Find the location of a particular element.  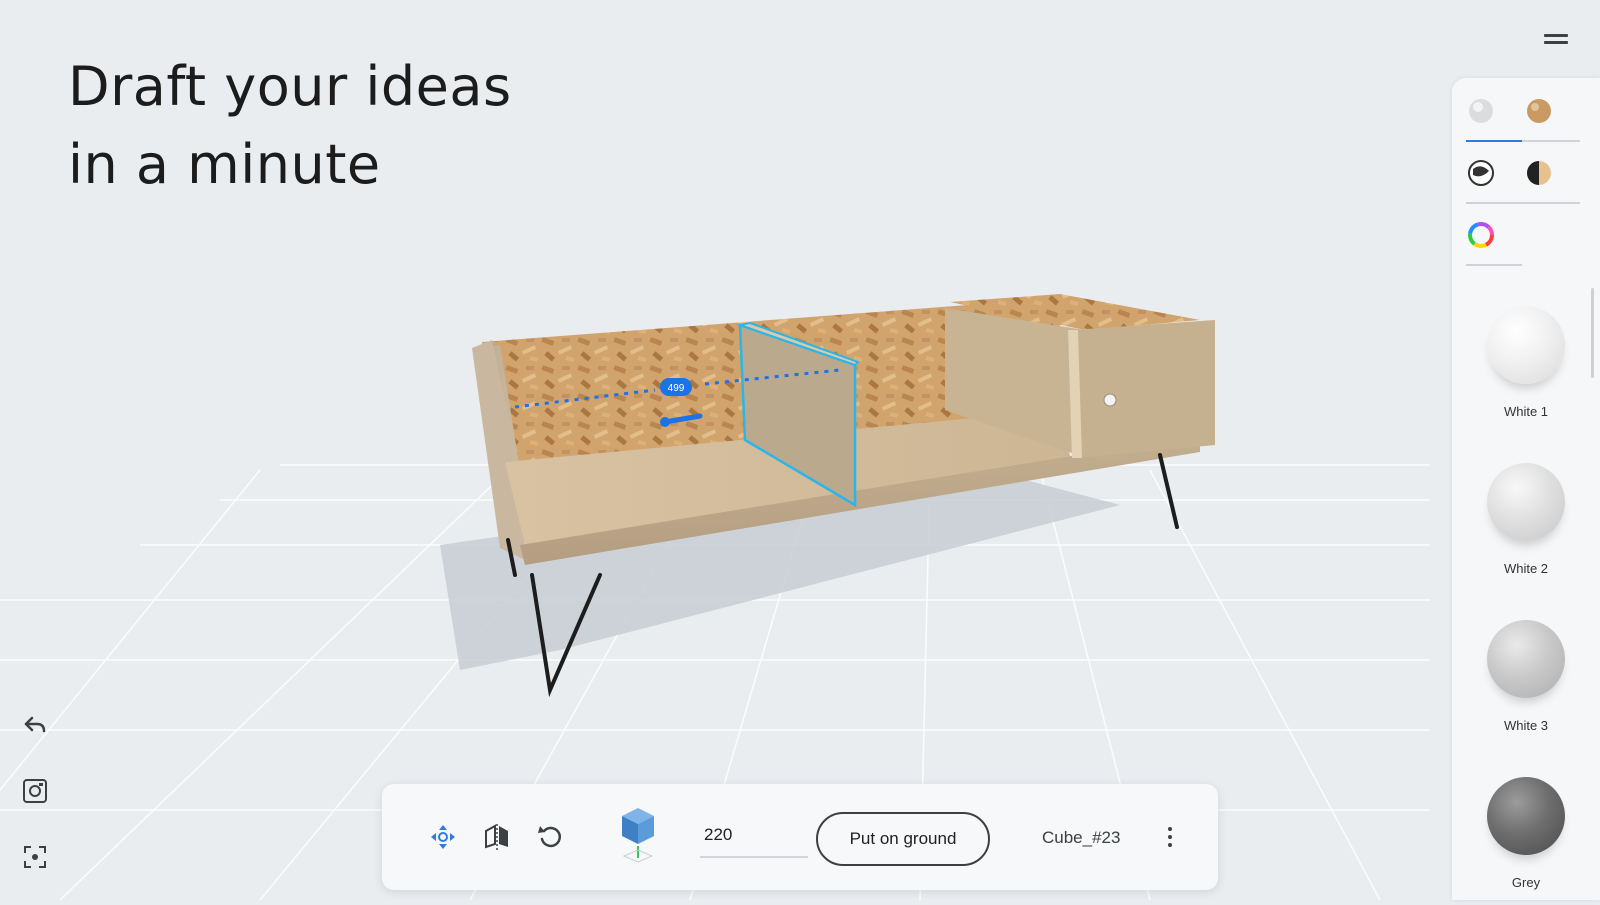

focus-icon is located at coordinates (35, 857).